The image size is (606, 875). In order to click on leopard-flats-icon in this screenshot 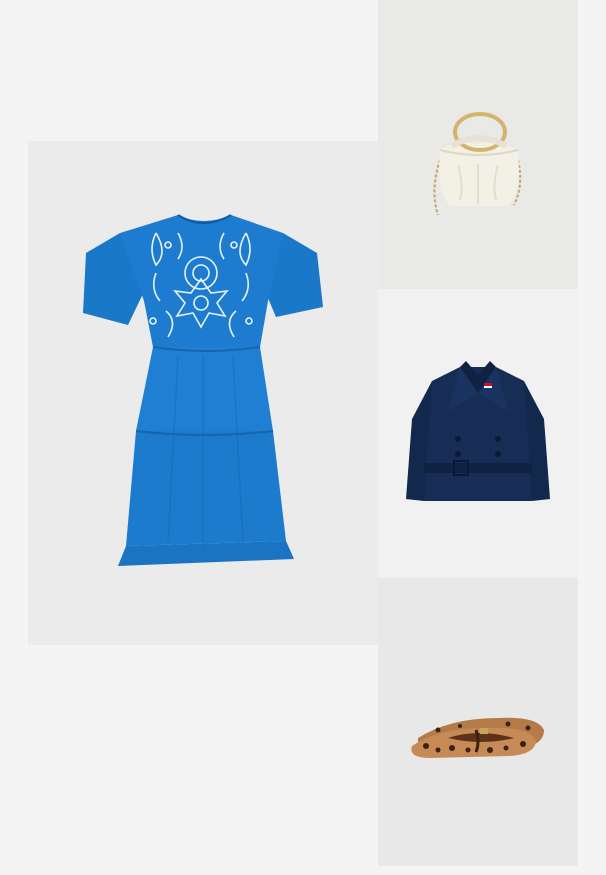, I will do `click(477, 737)`.